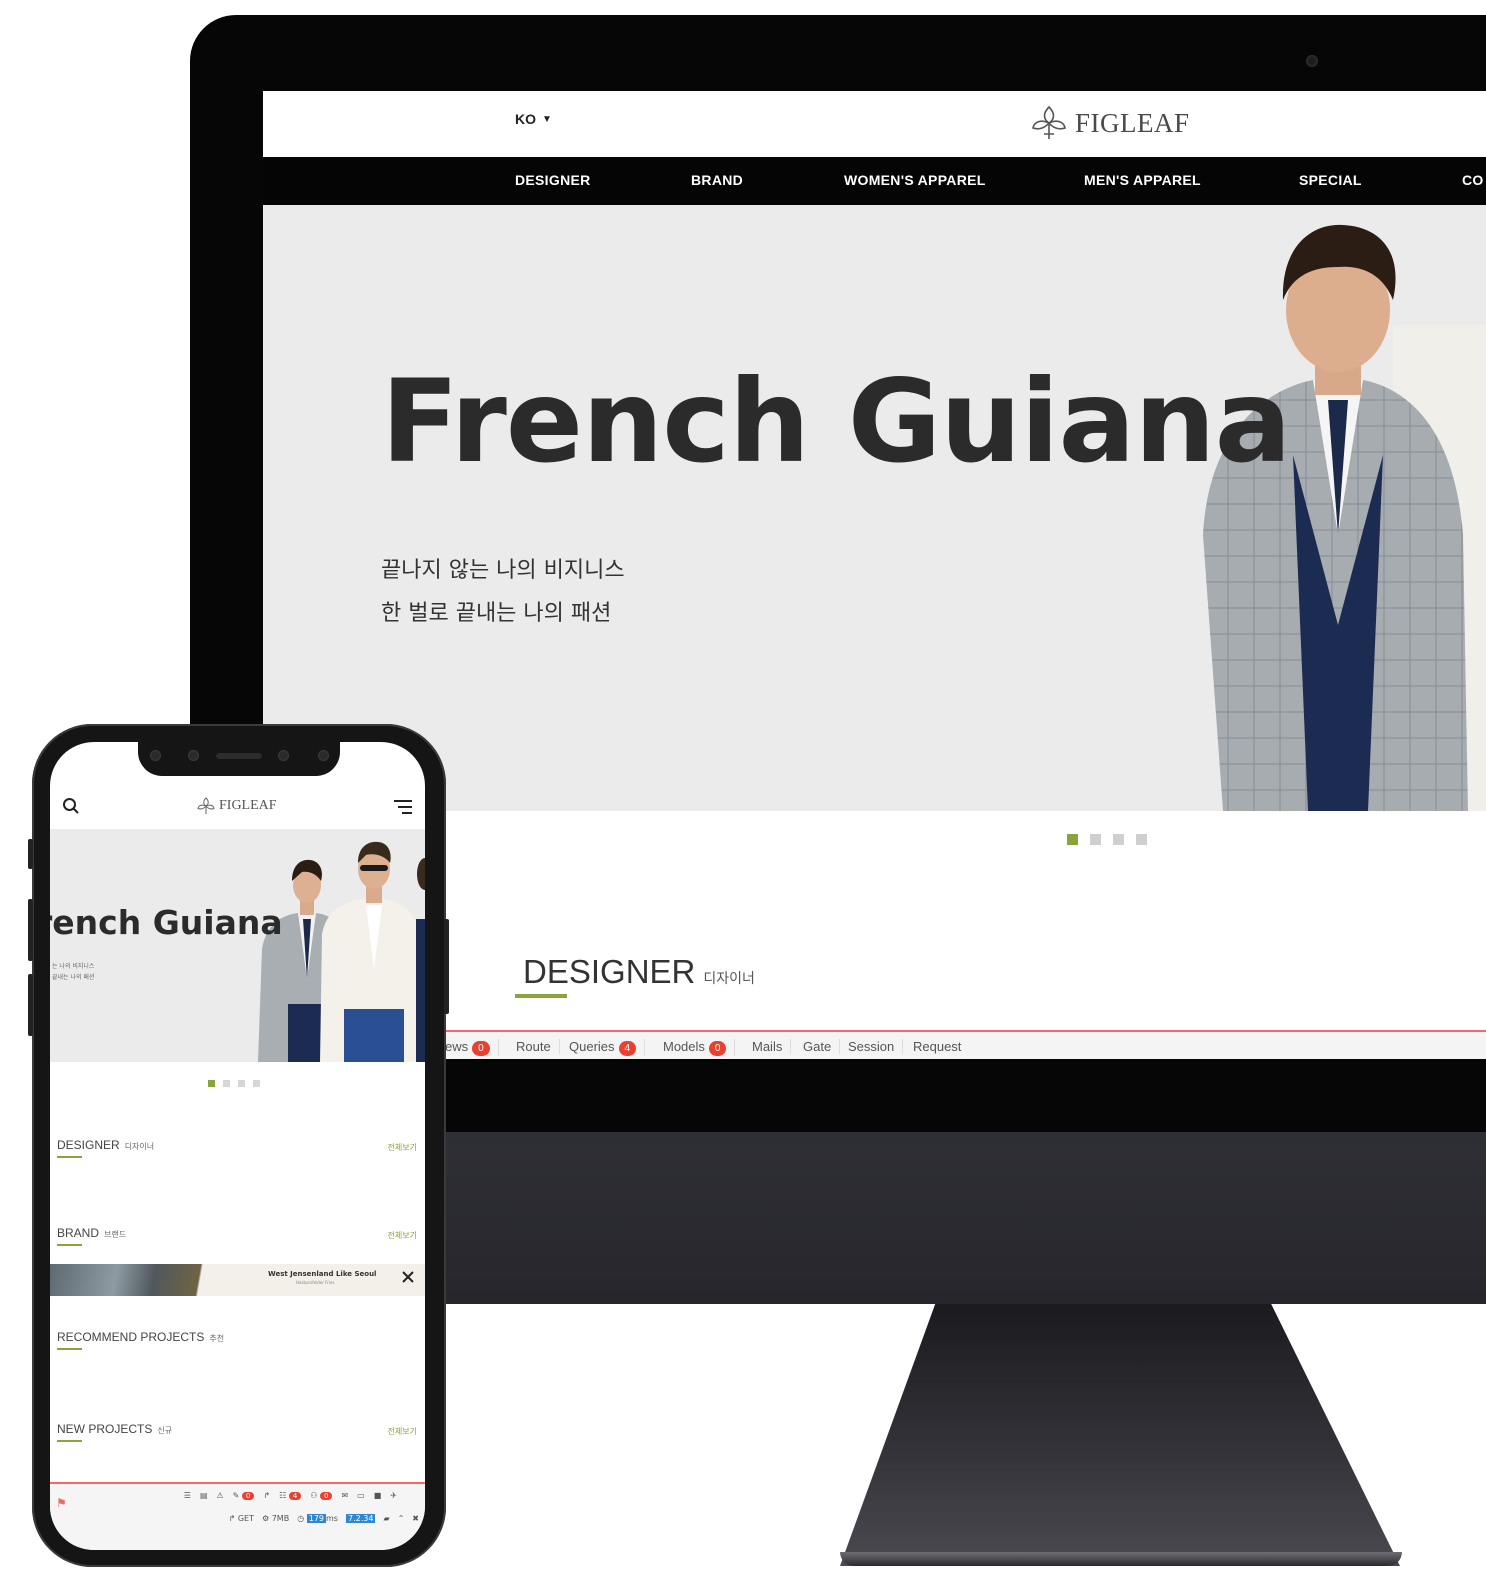 The width and height of the screenshot is (1486, 1575). What do you see at coordinates (401, 1518) in the screenshot?
I see `chevron-up-icon: ⌃` at bounding box center [401, 1518].